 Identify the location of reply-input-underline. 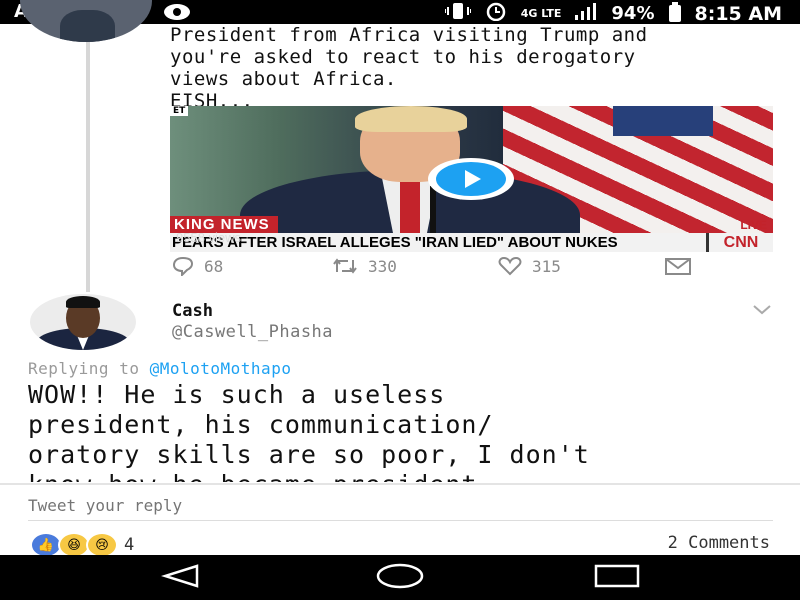
(400, 520).